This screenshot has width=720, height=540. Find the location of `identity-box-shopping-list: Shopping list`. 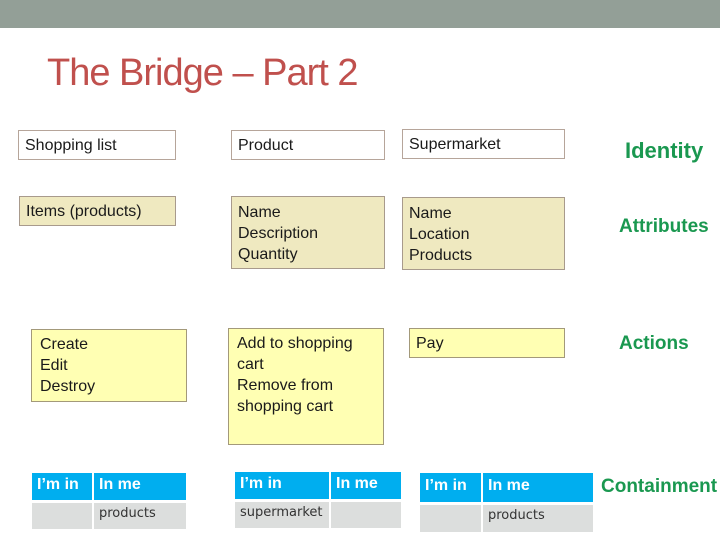

identity-box-shopping-list: Shopping list is located at coordinates (97, 145).